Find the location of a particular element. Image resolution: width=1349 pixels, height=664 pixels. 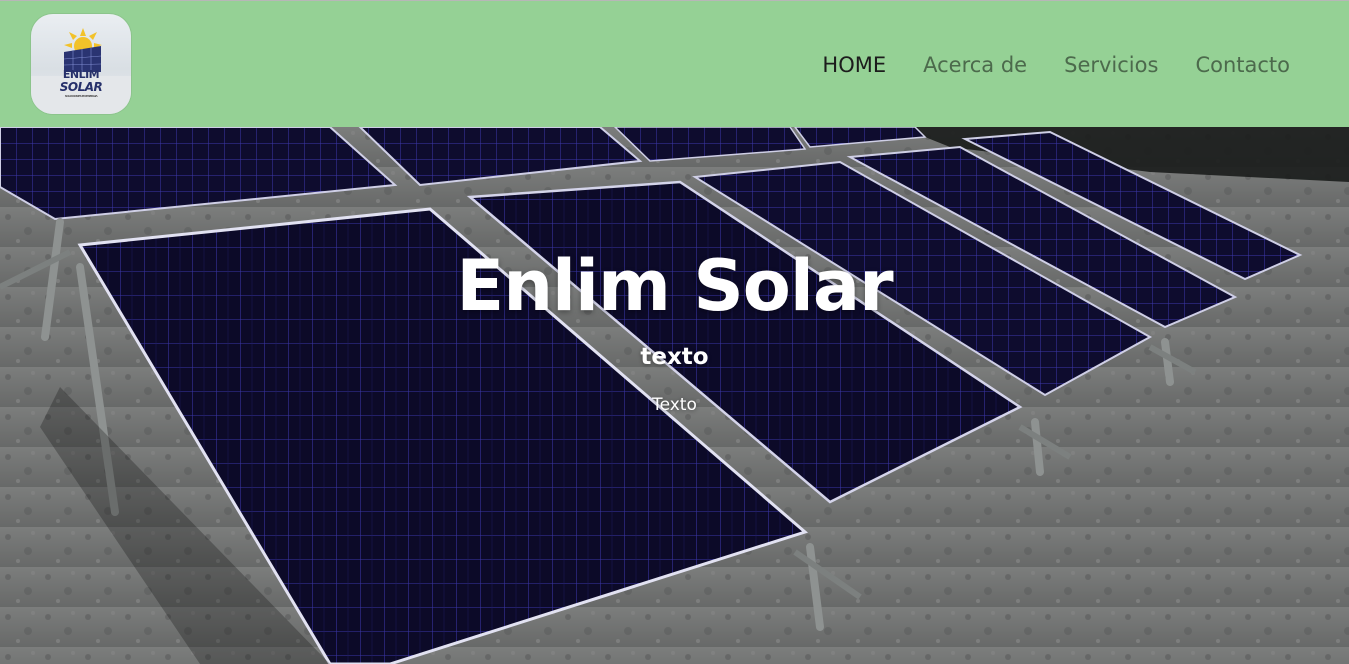

hero-body-text: Texto is located at coordinates (674, 405).